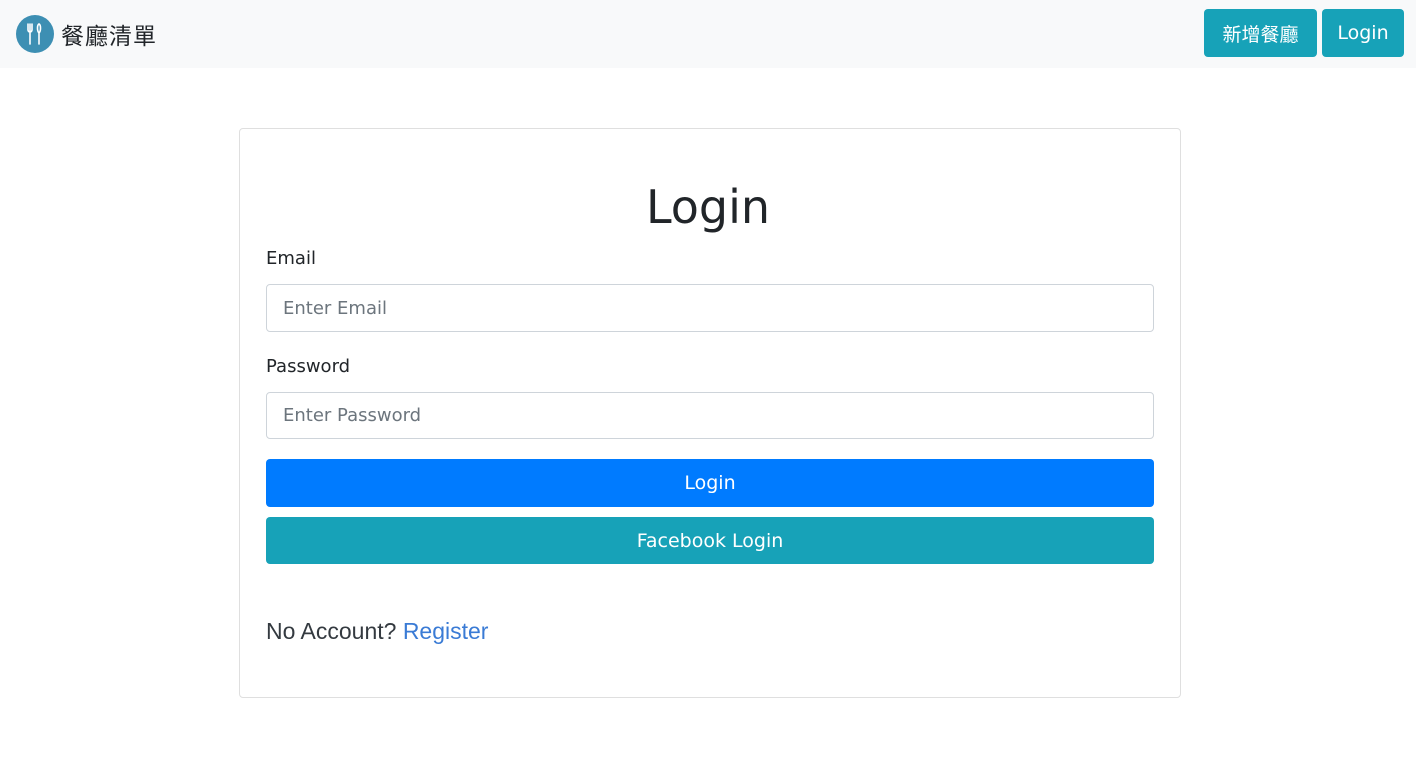  What do you see at coordinates (710, 415) in the screenshot?
I see `password-field` at bounding box center [710, 415].